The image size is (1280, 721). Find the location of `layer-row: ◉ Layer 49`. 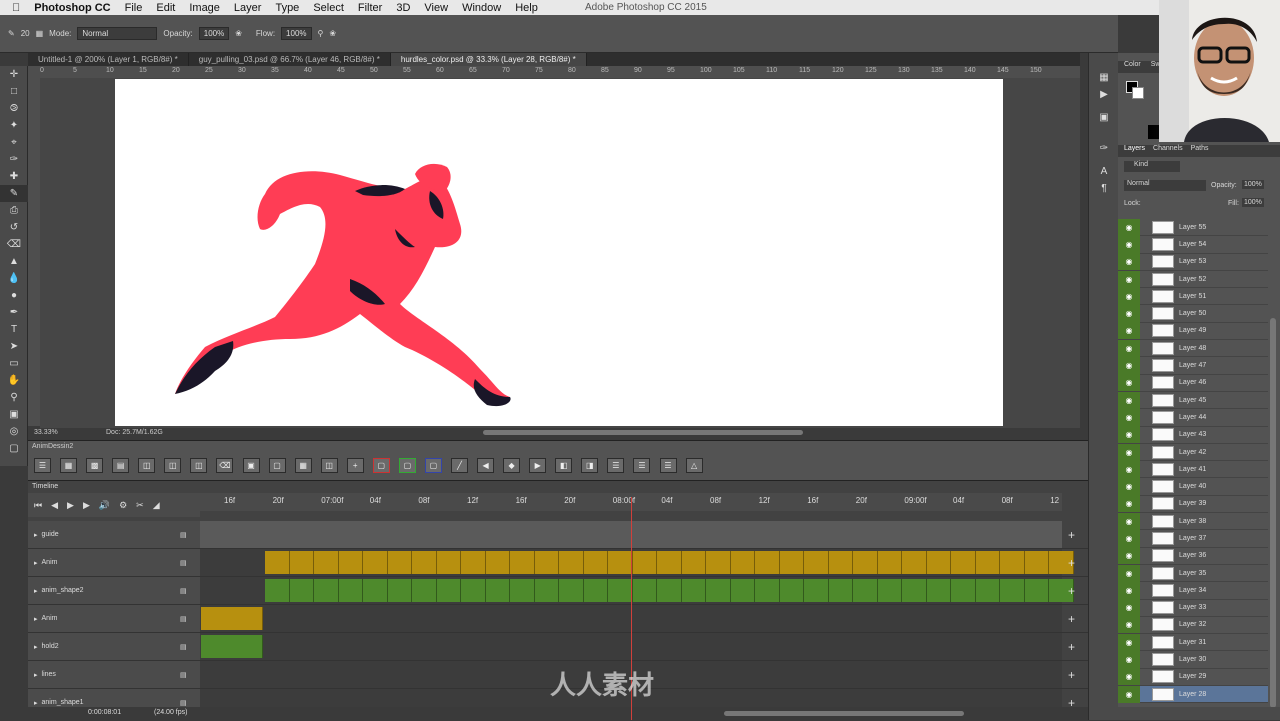

layer-row: ◉ Layer 49 is located at coordinates (1193, 331).